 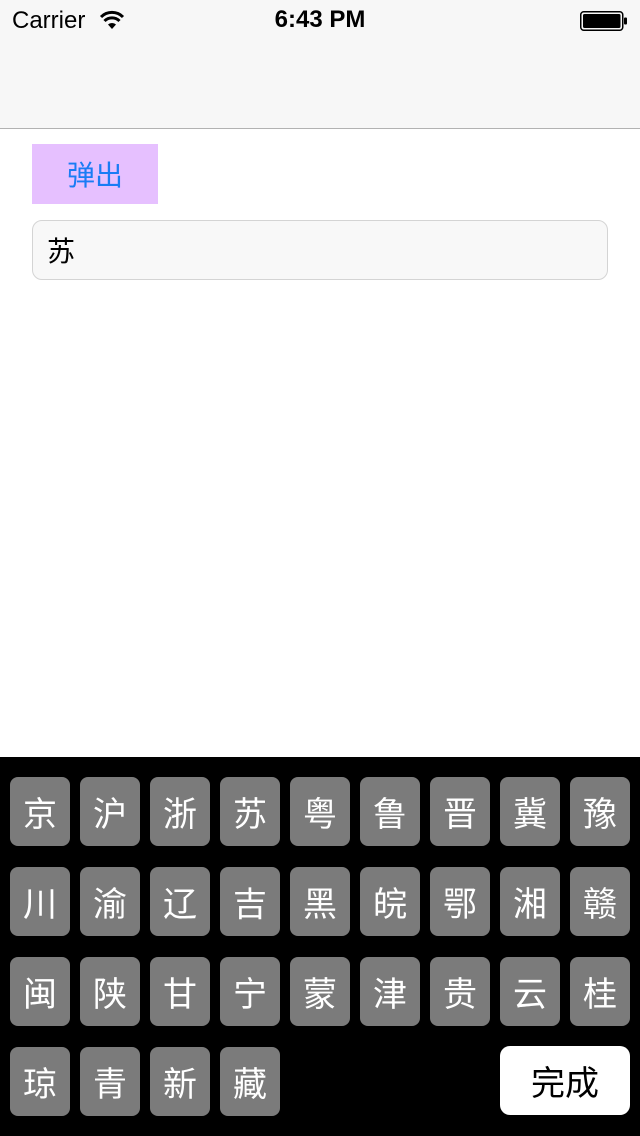 What do you see at coordinates (390, 901) in the screenshot?
I see `province-key: 皖` at bounding box center [390, 901].